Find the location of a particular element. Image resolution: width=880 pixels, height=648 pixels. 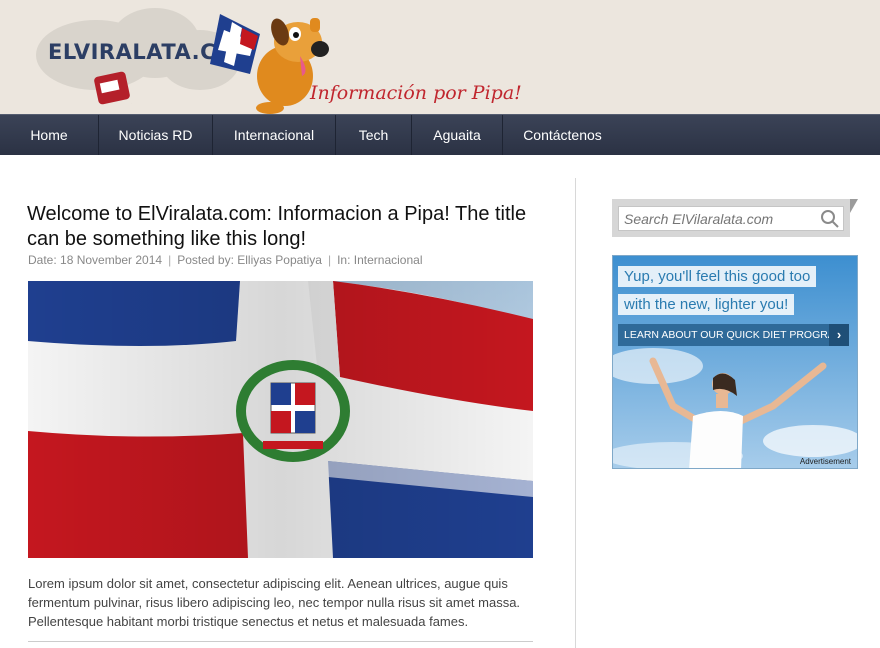

ad-cta-button: LEARN ABOUT OUR QUICK DIET PROGRAM › is located at coordinates (733, 335).